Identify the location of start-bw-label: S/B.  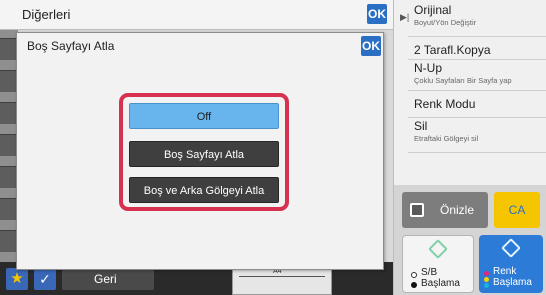
(429, 272).